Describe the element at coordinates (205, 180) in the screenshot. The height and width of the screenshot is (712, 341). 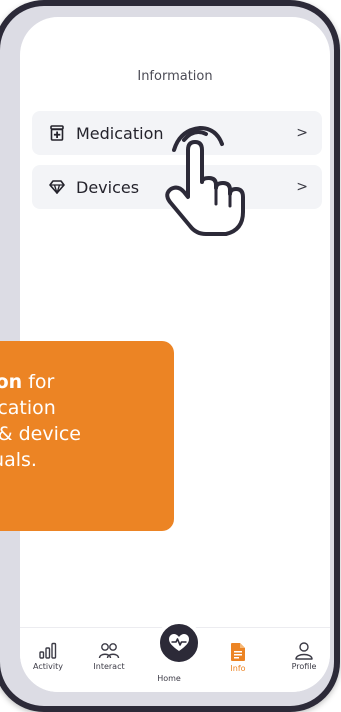
I see `tap-hand-icon` at that location.